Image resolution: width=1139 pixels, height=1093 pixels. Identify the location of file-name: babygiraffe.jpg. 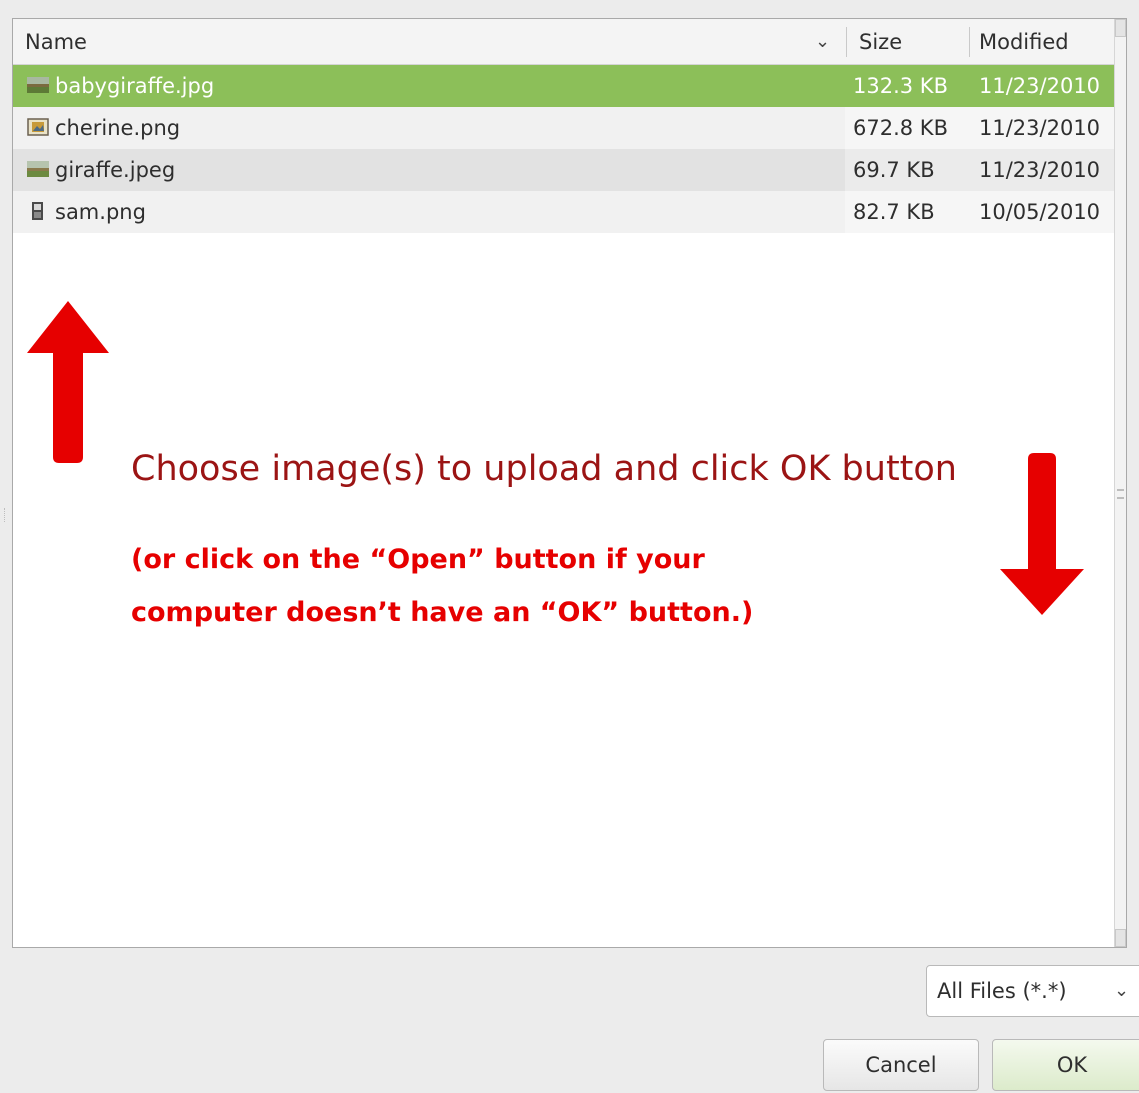
(135, 86).